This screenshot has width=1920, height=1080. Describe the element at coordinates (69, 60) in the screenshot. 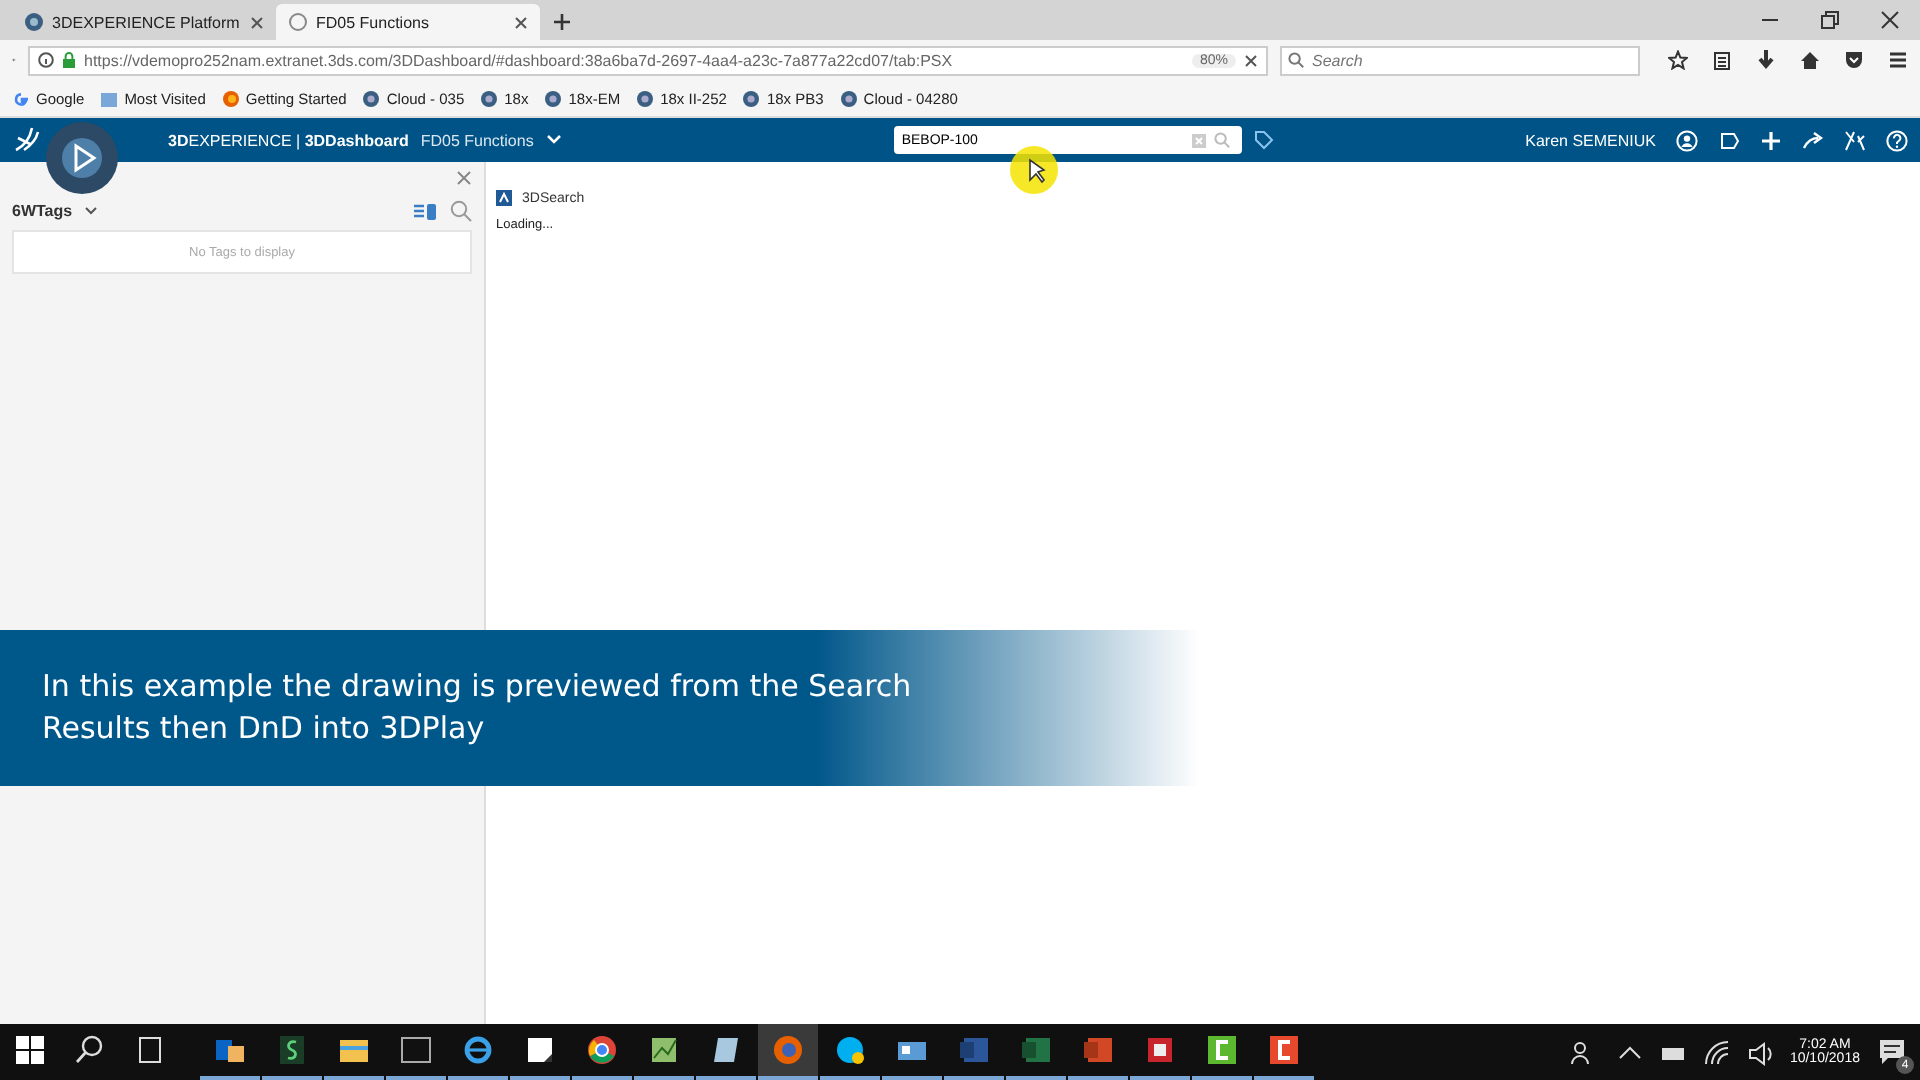

I see `lock-icon` at that location.